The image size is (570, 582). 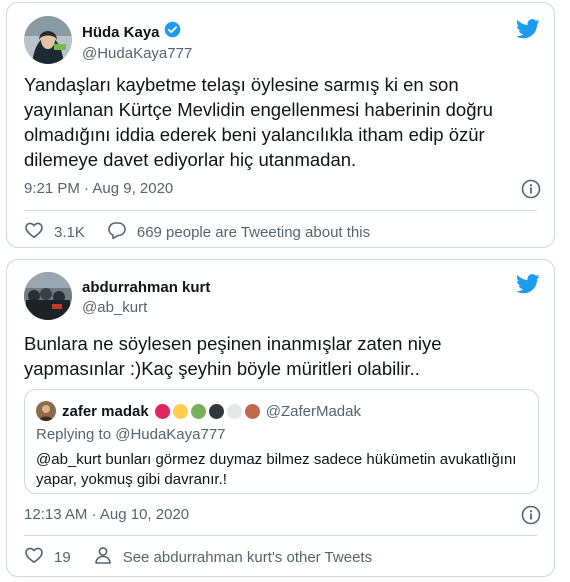 I want to click on emoji-hearts, so click(x=207, y=411).